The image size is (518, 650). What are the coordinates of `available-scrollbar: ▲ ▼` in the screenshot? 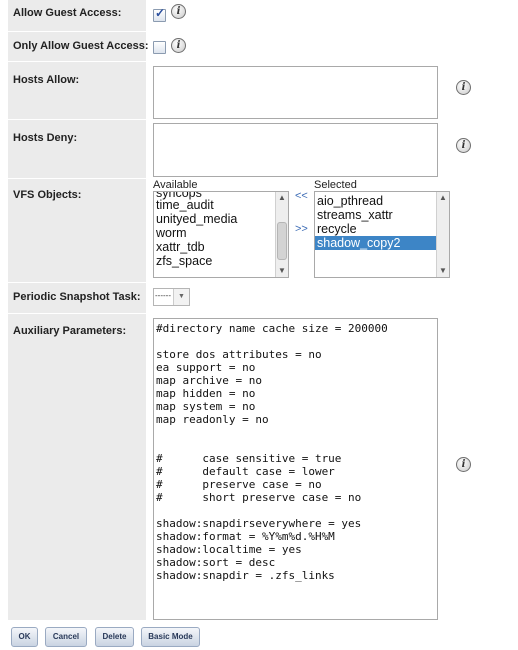 It's located at (281, 234).